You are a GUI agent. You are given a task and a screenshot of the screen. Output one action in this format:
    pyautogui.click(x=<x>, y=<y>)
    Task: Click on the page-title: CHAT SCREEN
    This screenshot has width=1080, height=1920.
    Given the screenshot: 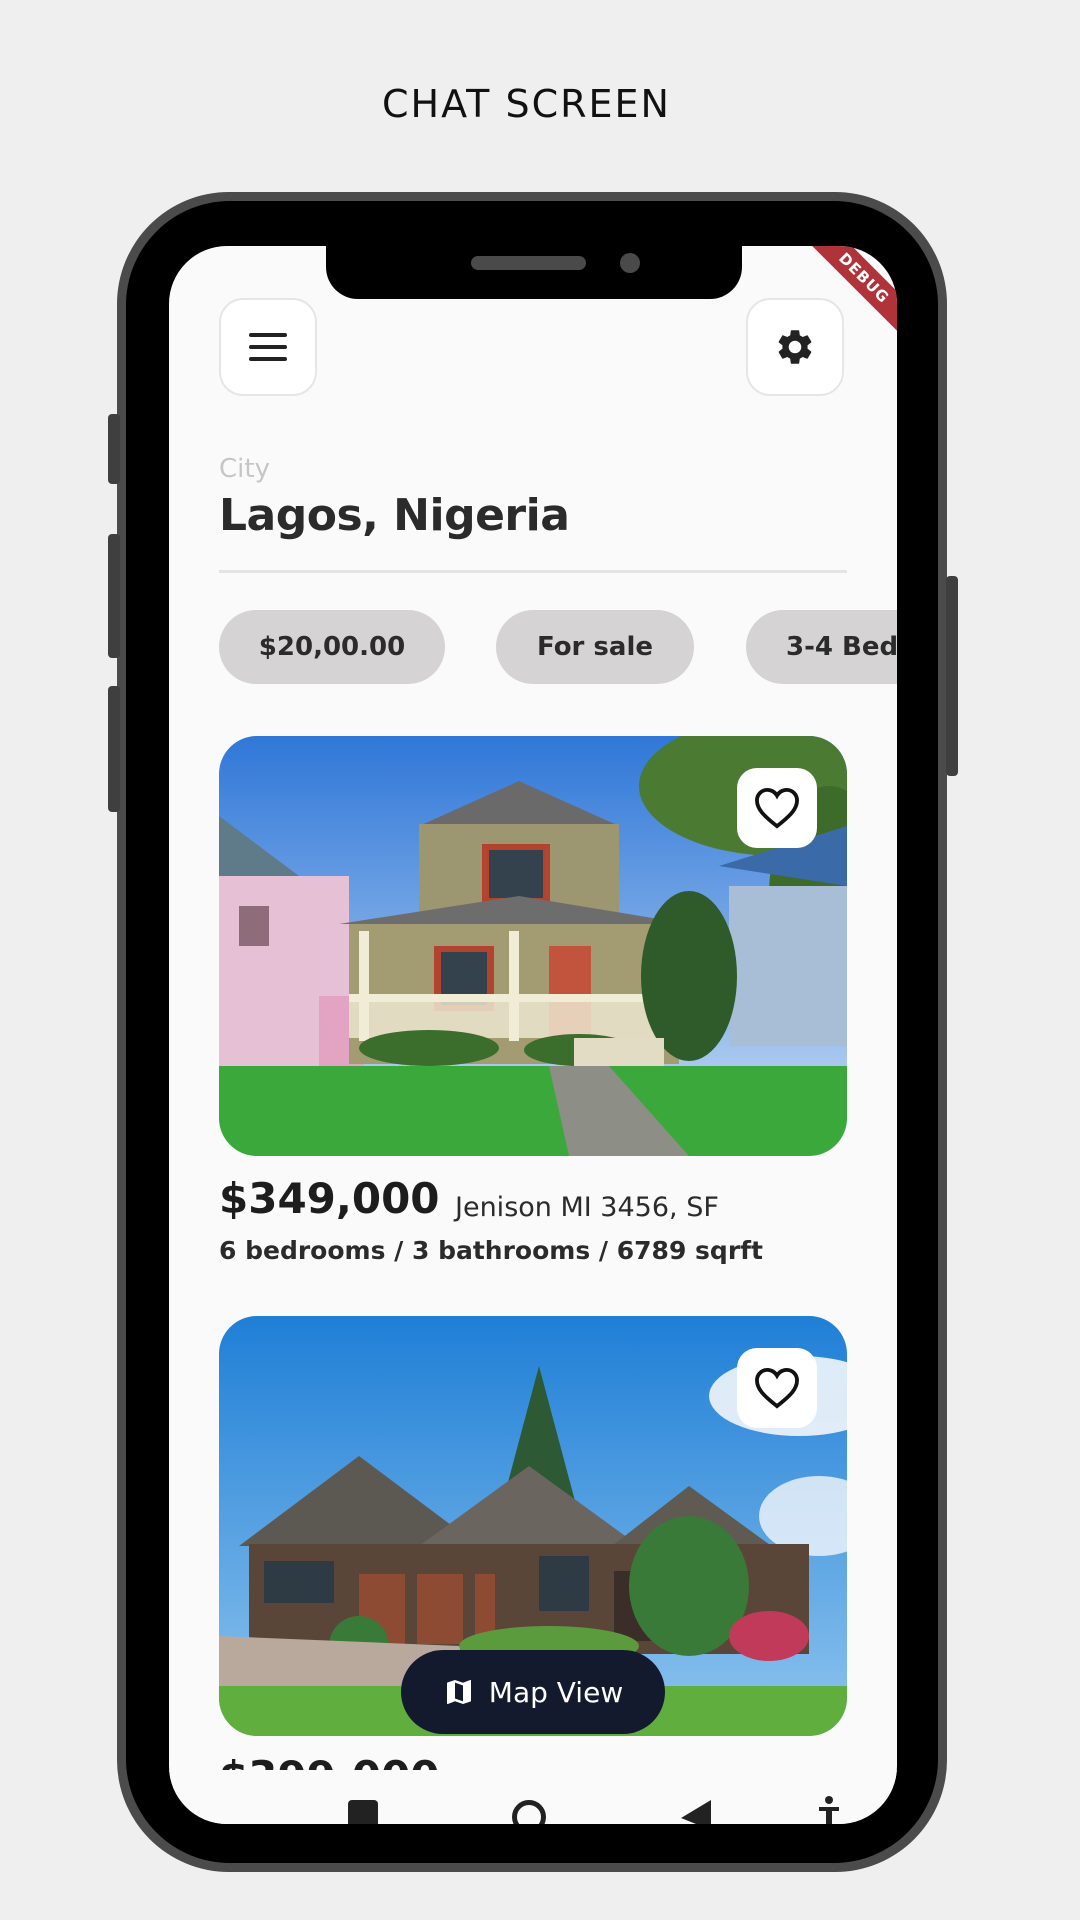 What is the action you would take?
    pyautogui.click(x=526, y=104)
    